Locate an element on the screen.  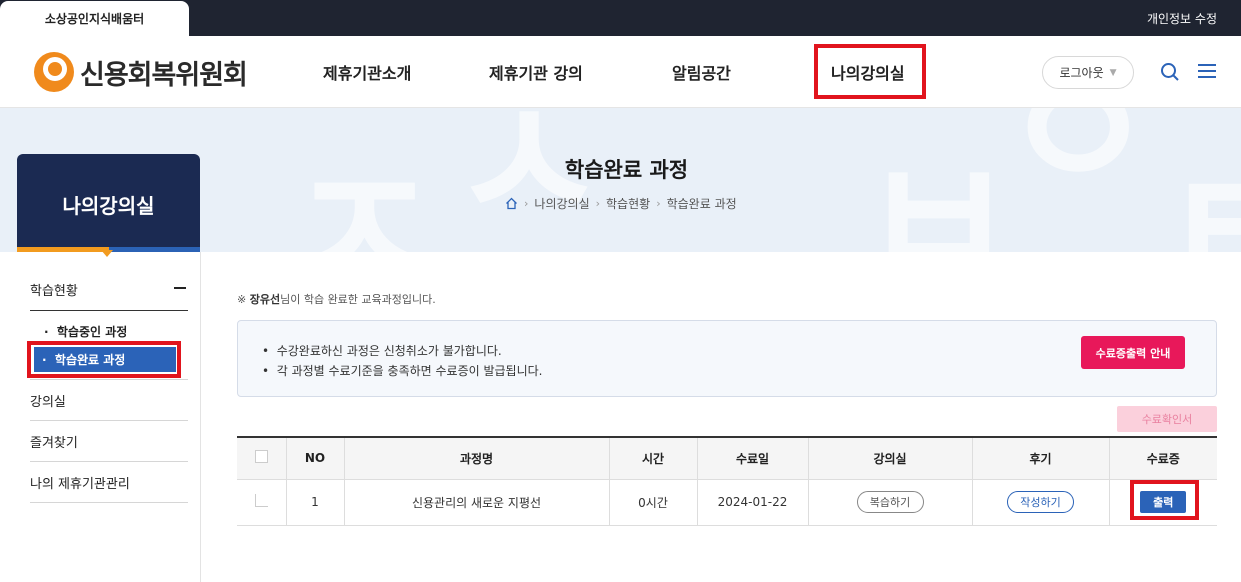
col-header-classroom: 강의실 is located at coordinates (889, 458).